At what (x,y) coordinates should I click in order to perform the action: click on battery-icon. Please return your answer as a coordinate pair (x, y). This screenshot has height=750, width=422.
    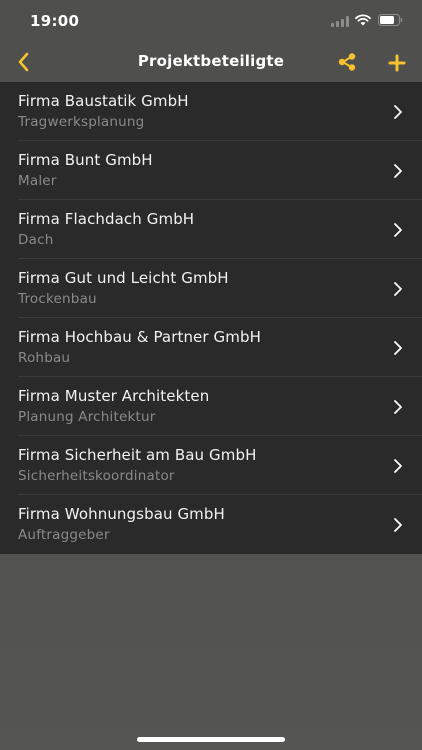
    Looking at the image, I should click on (390, 20).